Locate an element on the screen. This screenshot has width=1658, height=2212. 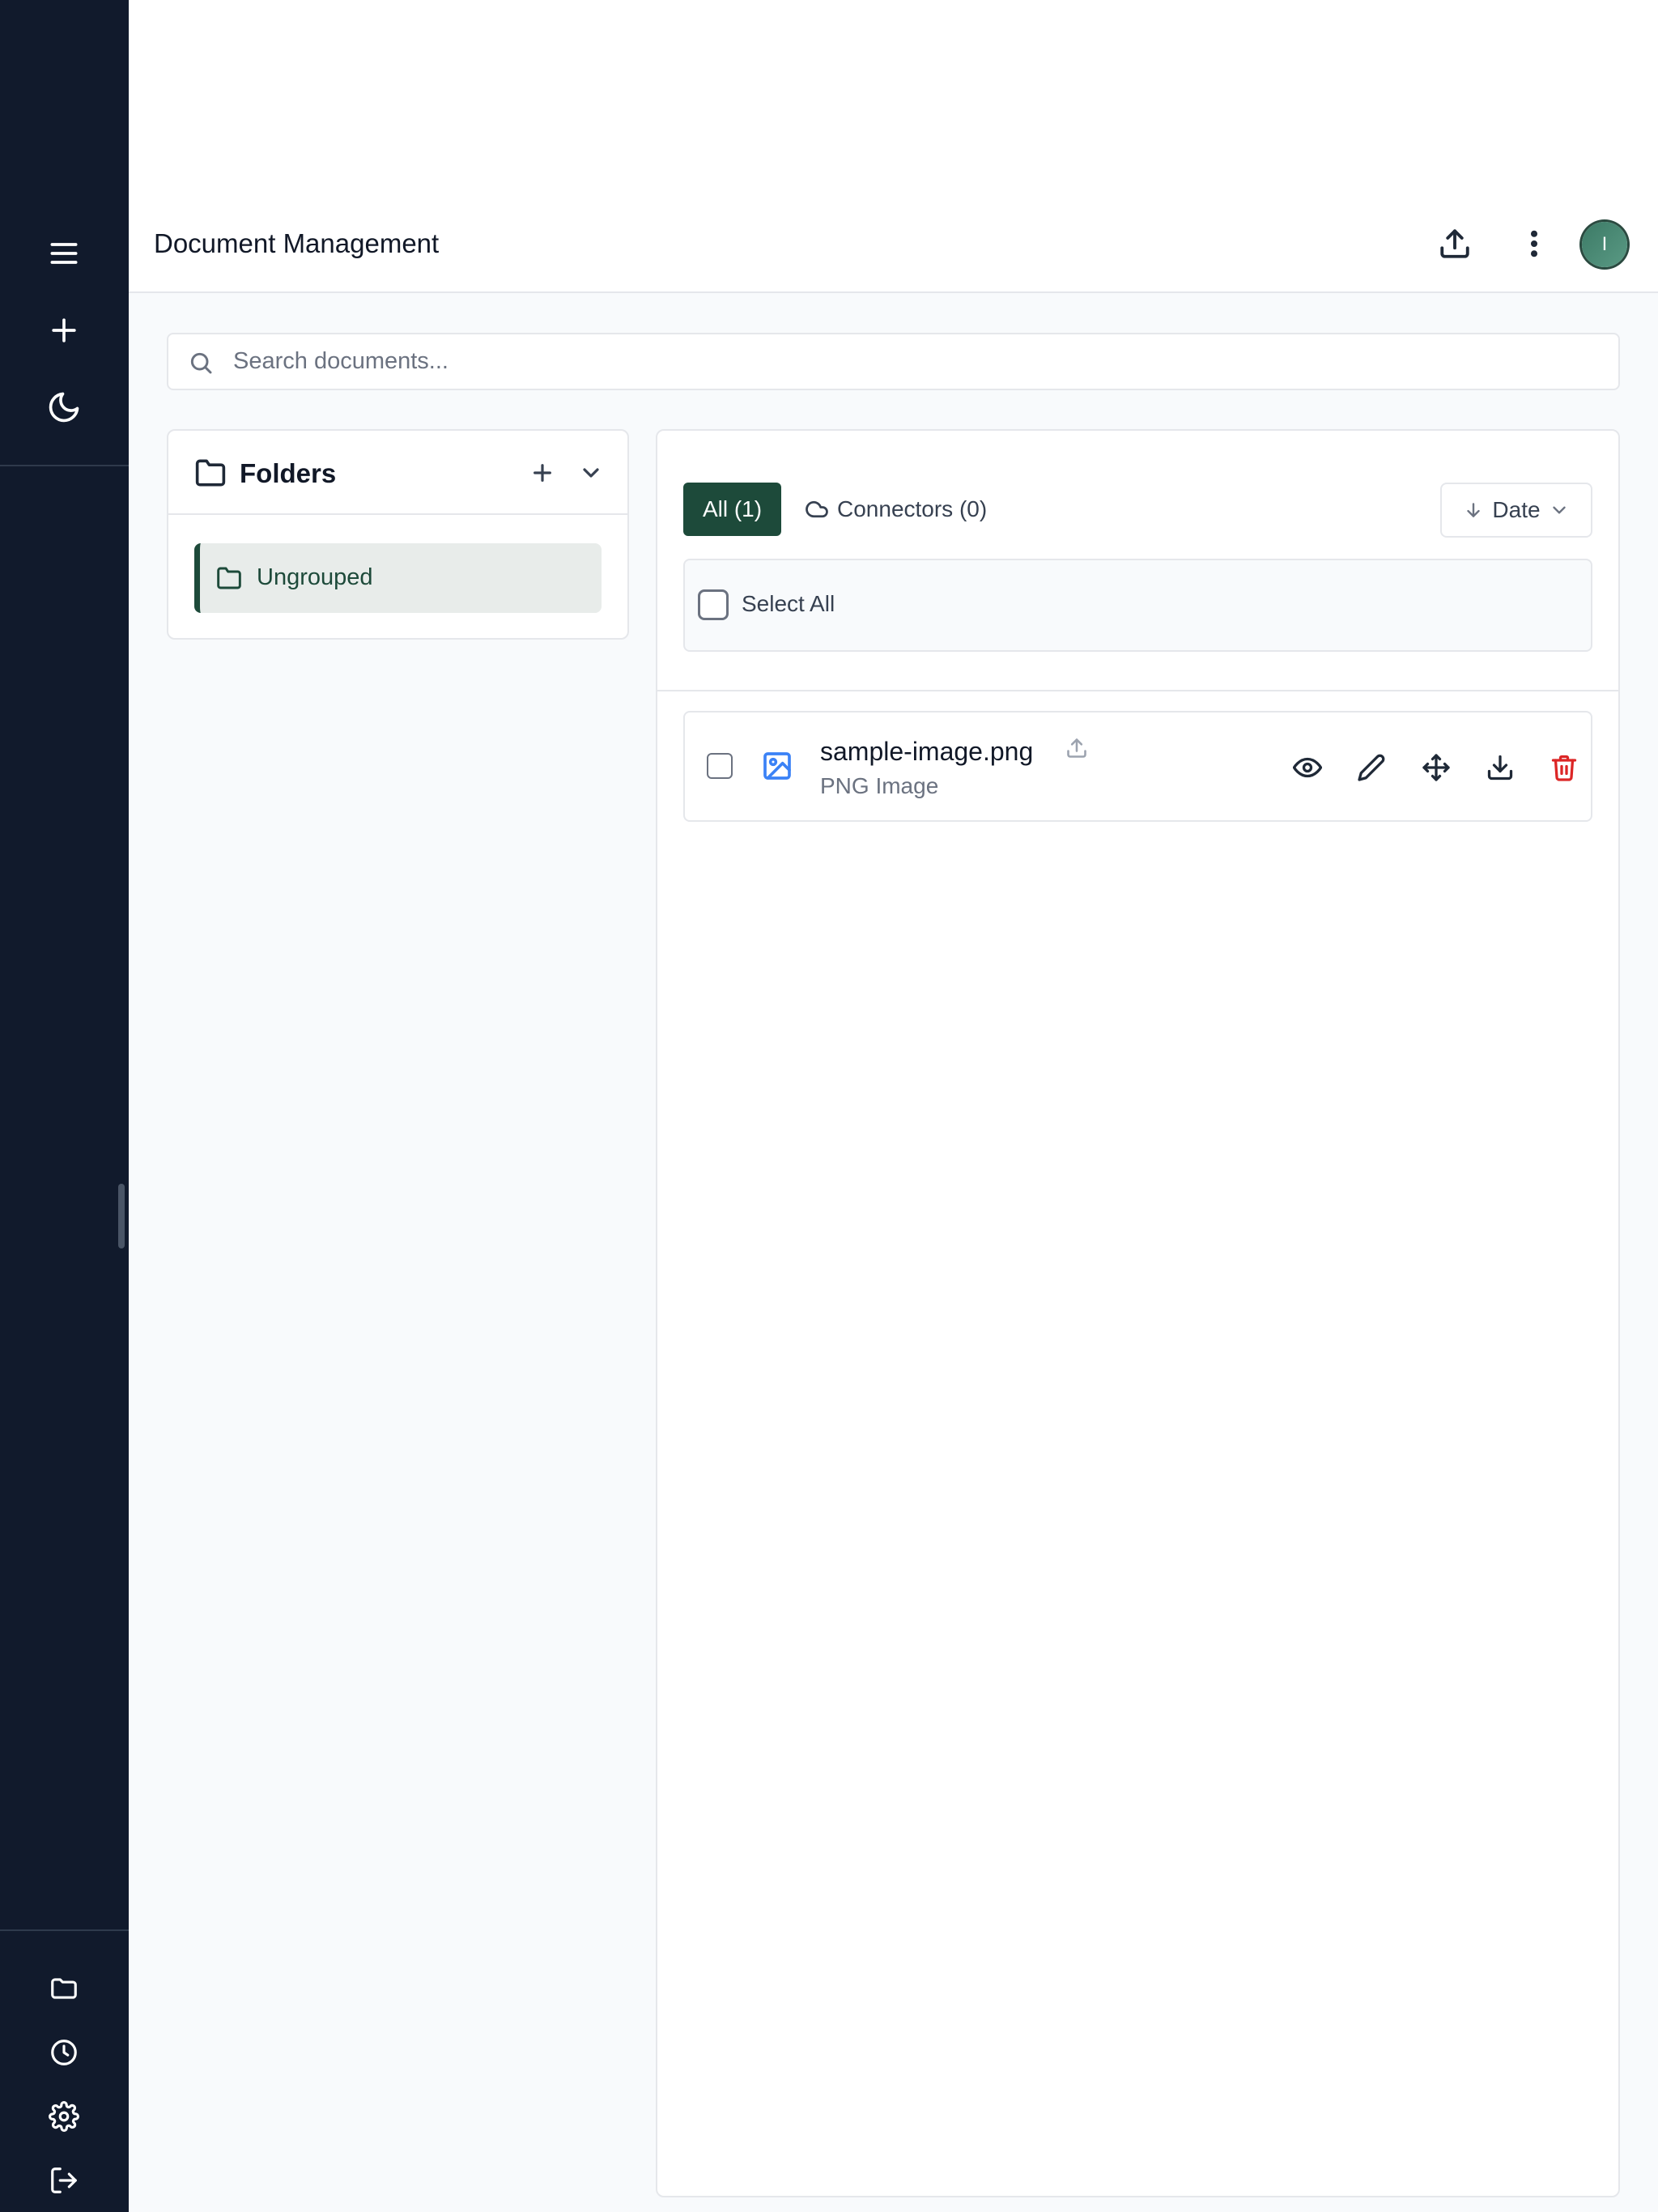
page-title: Document Management is located at coordinates (297, 243).